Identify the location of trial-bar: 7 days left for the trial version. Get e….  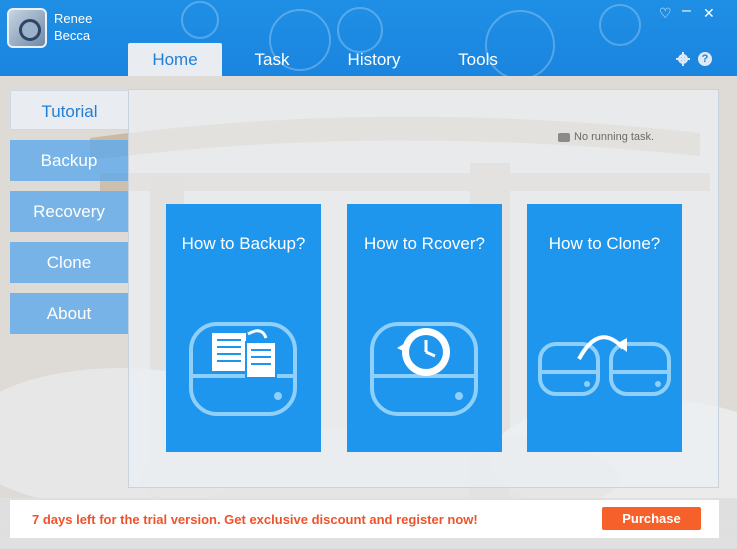
(364, 519).